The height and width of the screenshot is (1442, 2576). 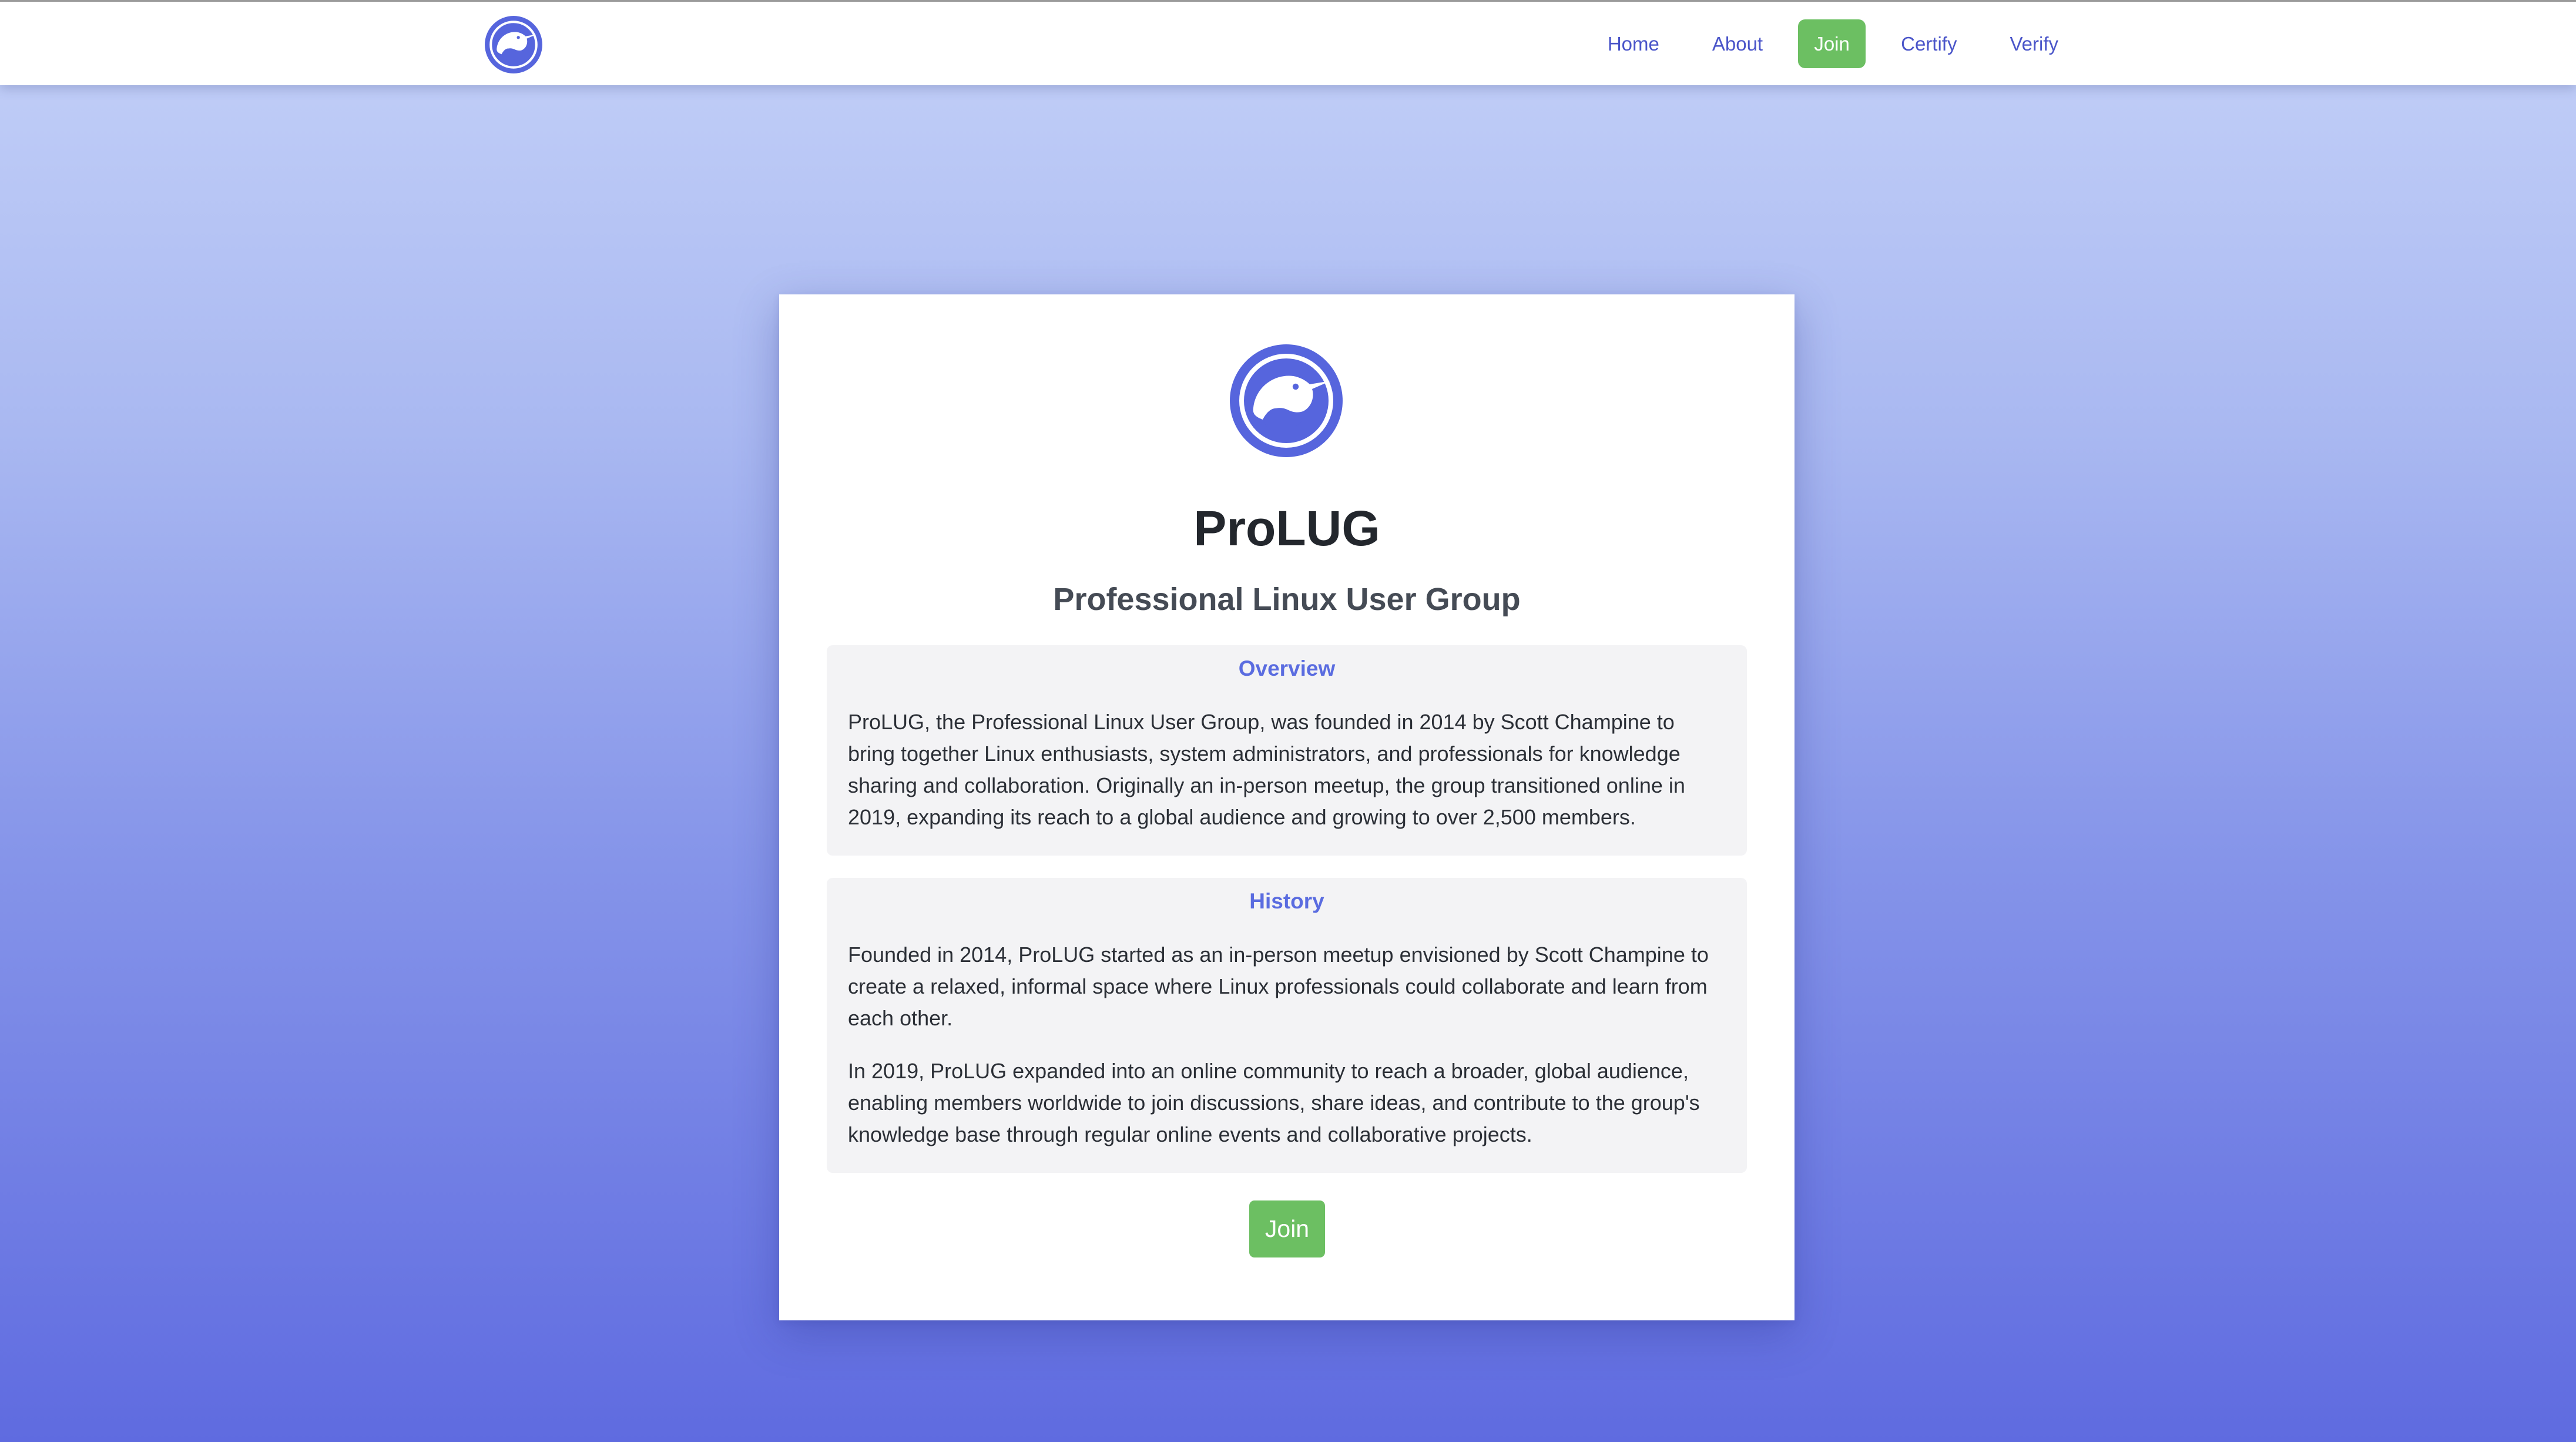 What do you see at coordinates (1287, 1228) in the screenshot?
I see `join-button: Join` at bounding box center [1287, 1228].